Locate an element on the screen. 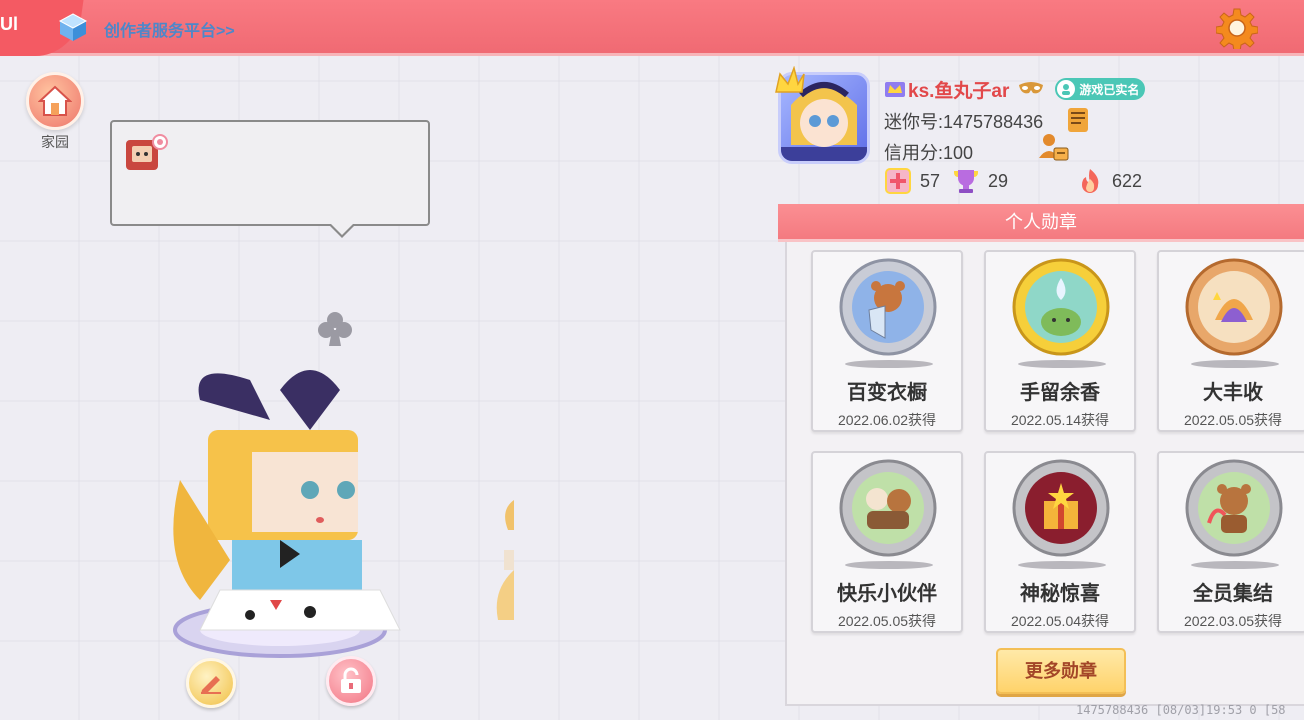 The width and height of the screenshot is (1304, 720). verified-badge: 游戏已实名 is located at coordinates (1100, 89).